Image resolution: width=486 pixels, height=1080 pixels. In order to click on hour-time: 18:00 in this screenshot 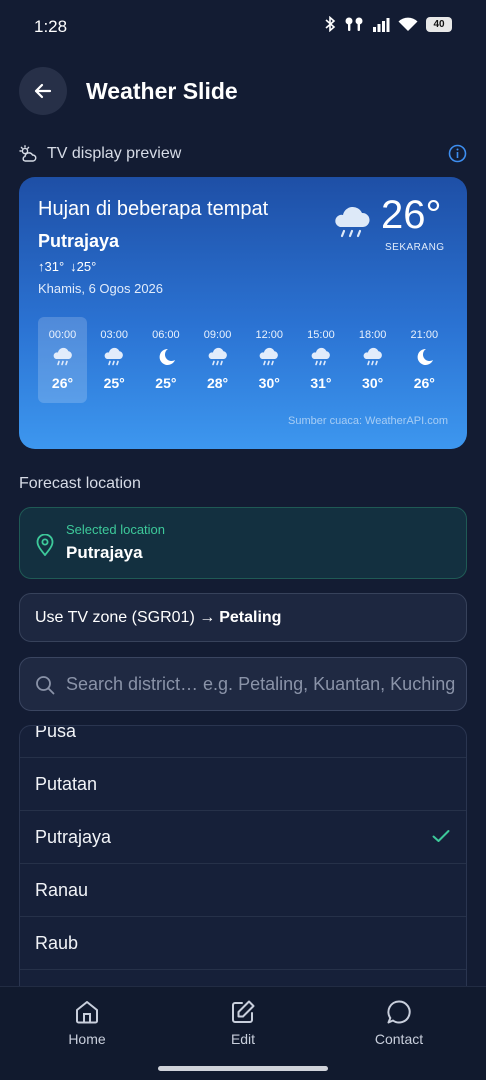, I will do `click(372, 335)`.